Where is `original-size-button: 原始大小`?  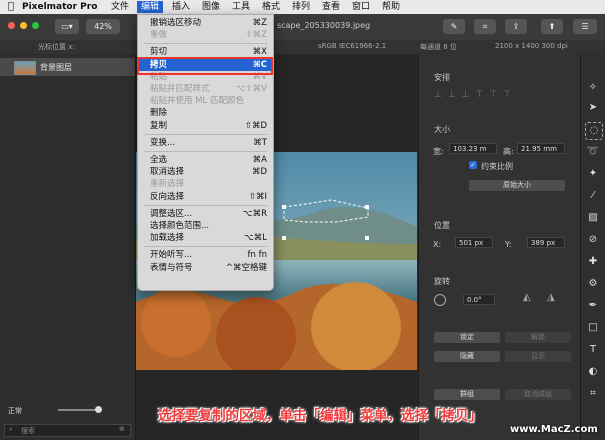 original-size-button: 原始大小 is located at coordinates (517, 185).